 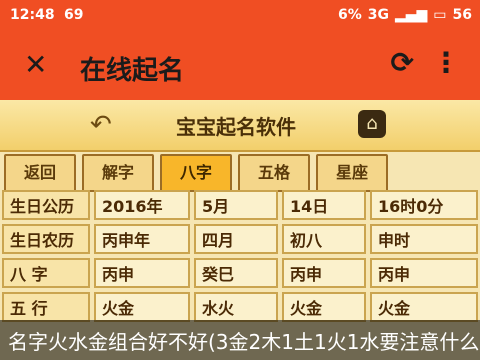 I want to click on battery-value: 56, so click(x=462, y=15).